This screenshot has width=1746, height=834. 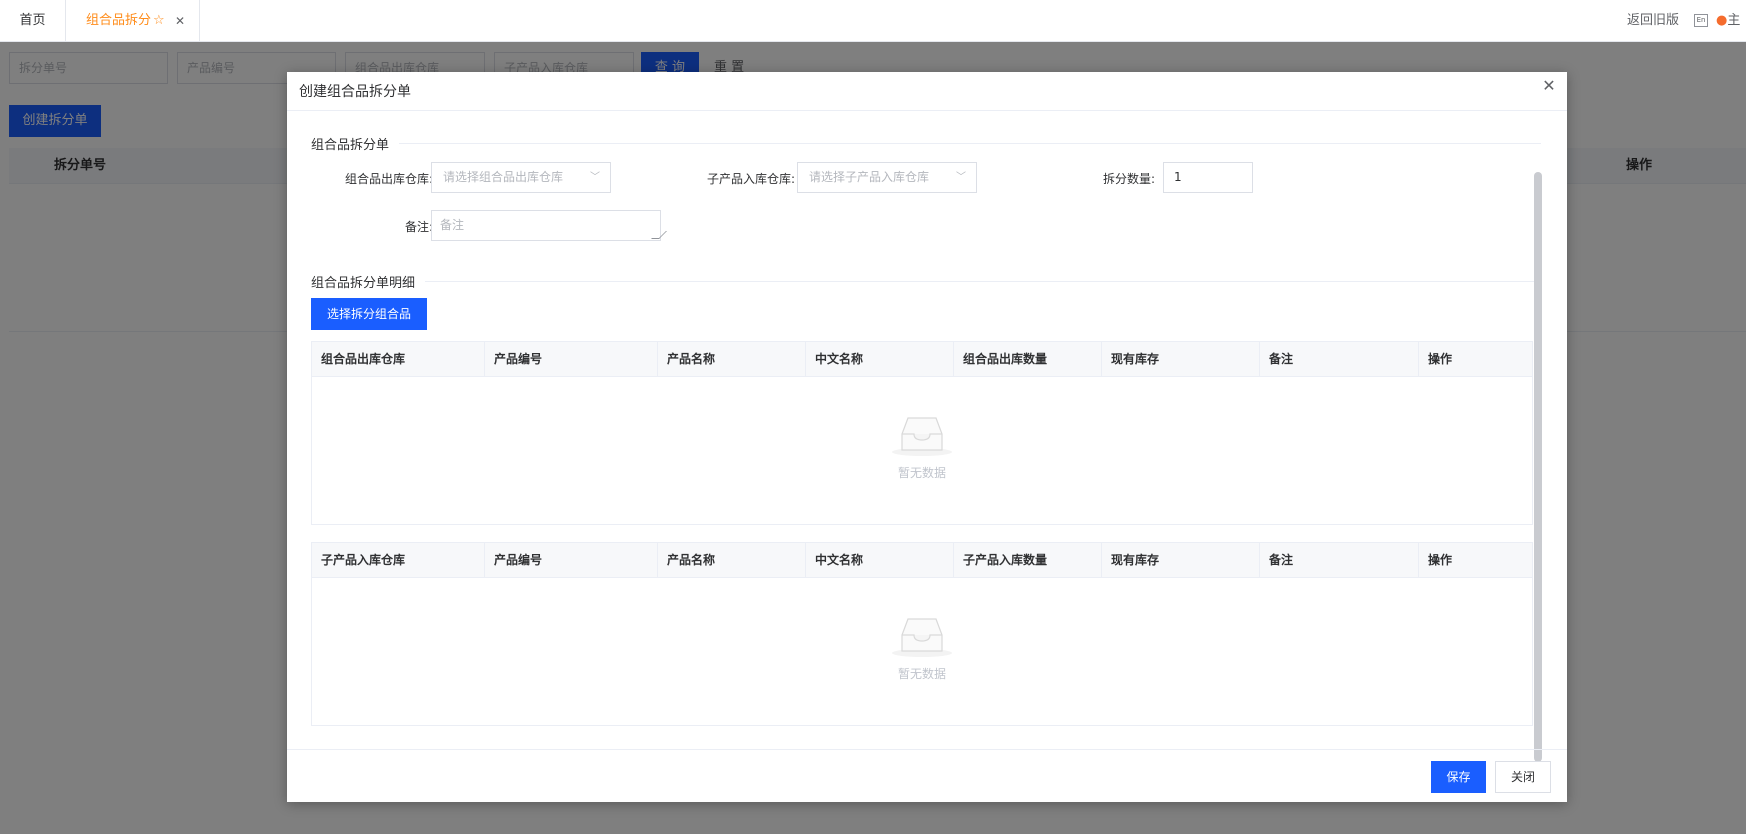 I want to click on remark-label: 备注:, so click(x=418, y=227).